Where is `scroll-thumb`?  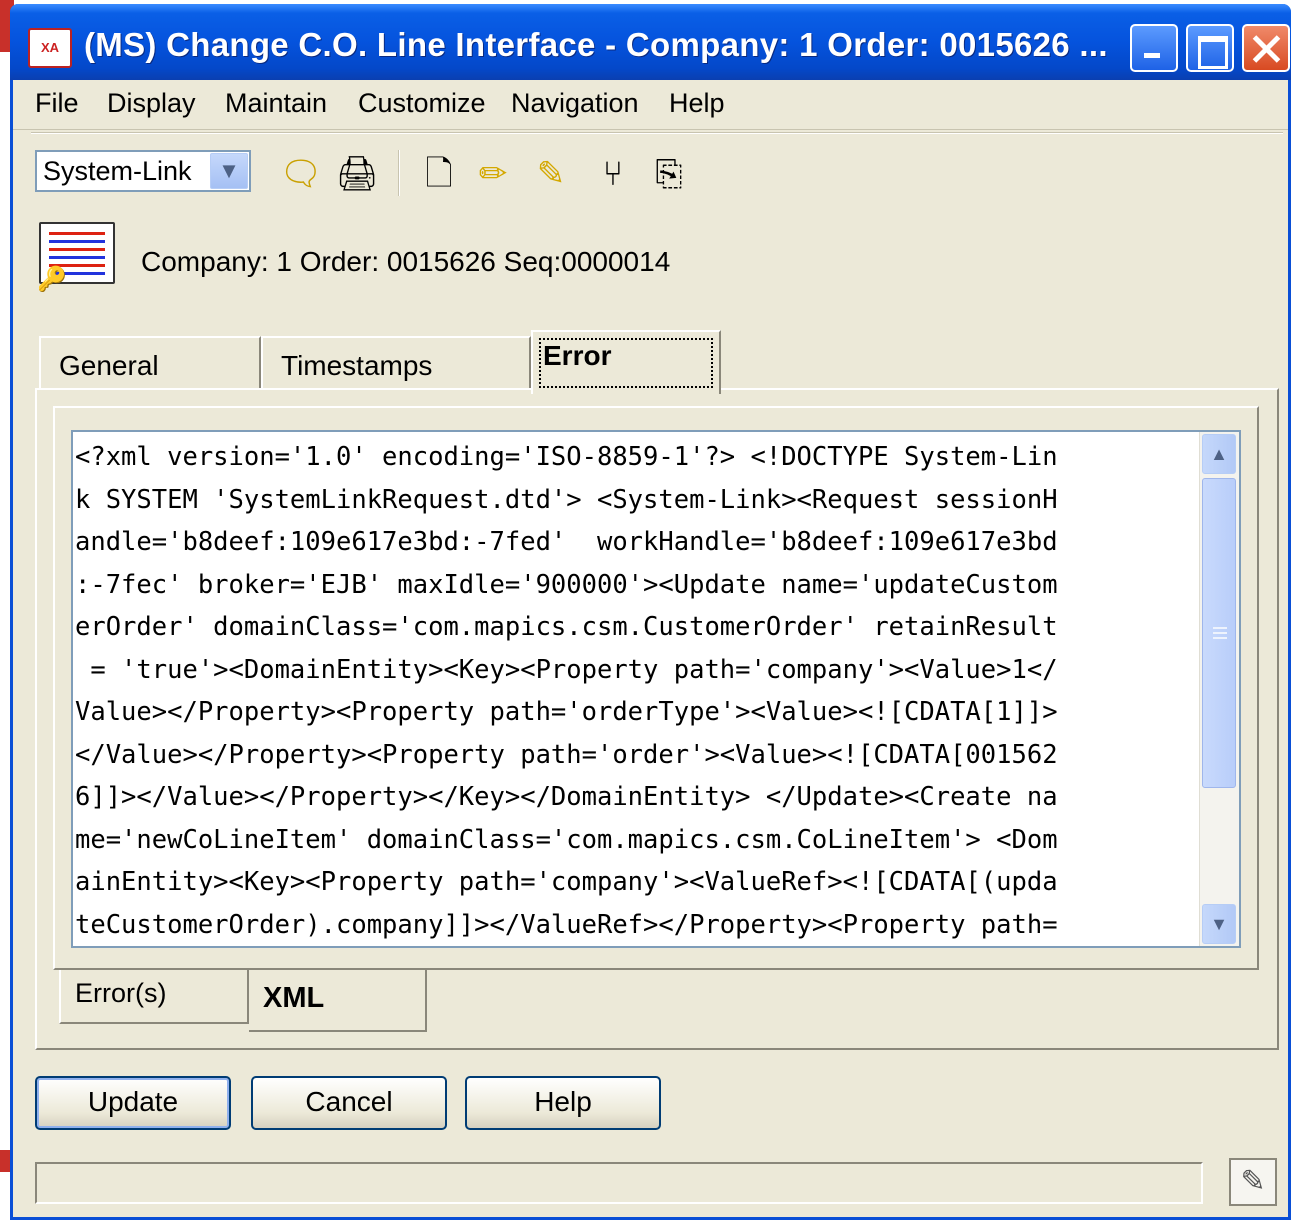
scroll-thumb is located at coordinates (1219, 633).